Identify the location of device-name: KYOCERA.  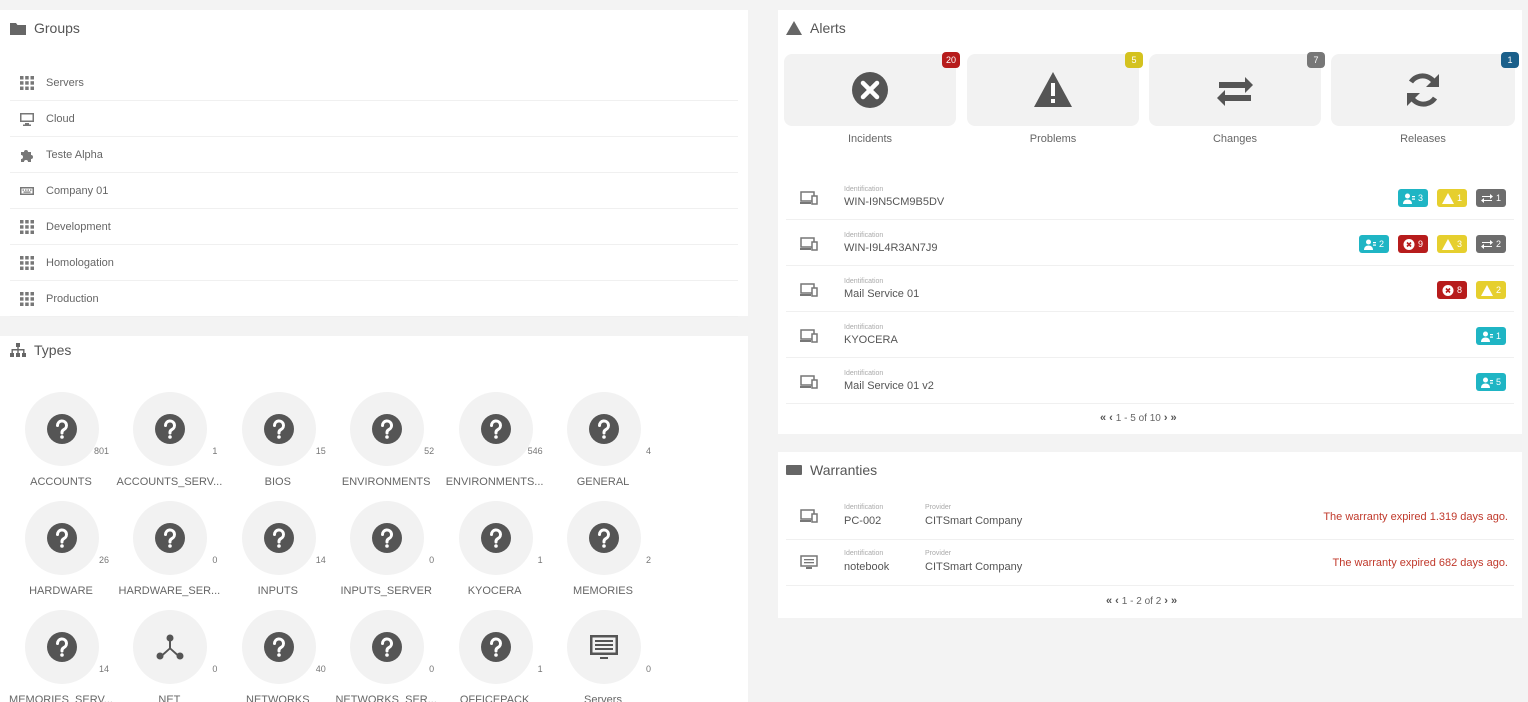
(871, 340).